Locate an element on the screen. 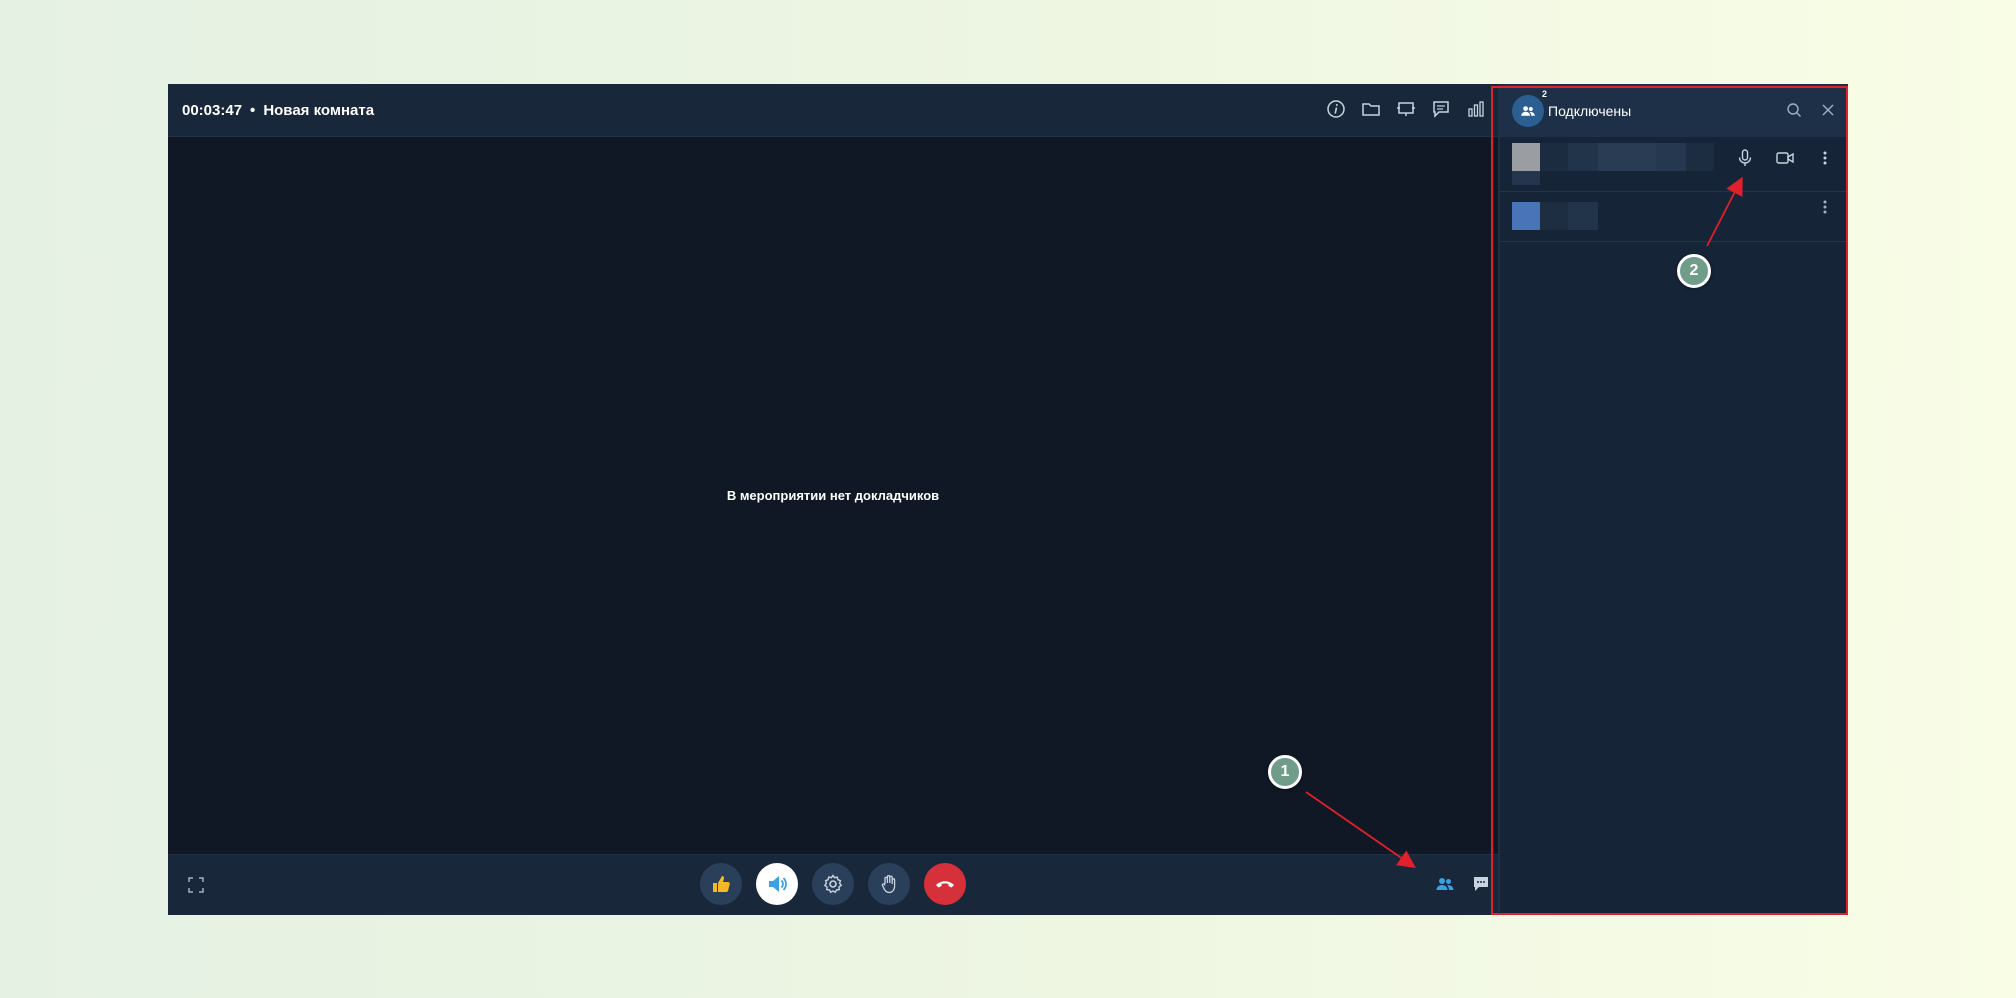 The image size is (2016, 998). settings-icon is located at coordinates (833, 884).